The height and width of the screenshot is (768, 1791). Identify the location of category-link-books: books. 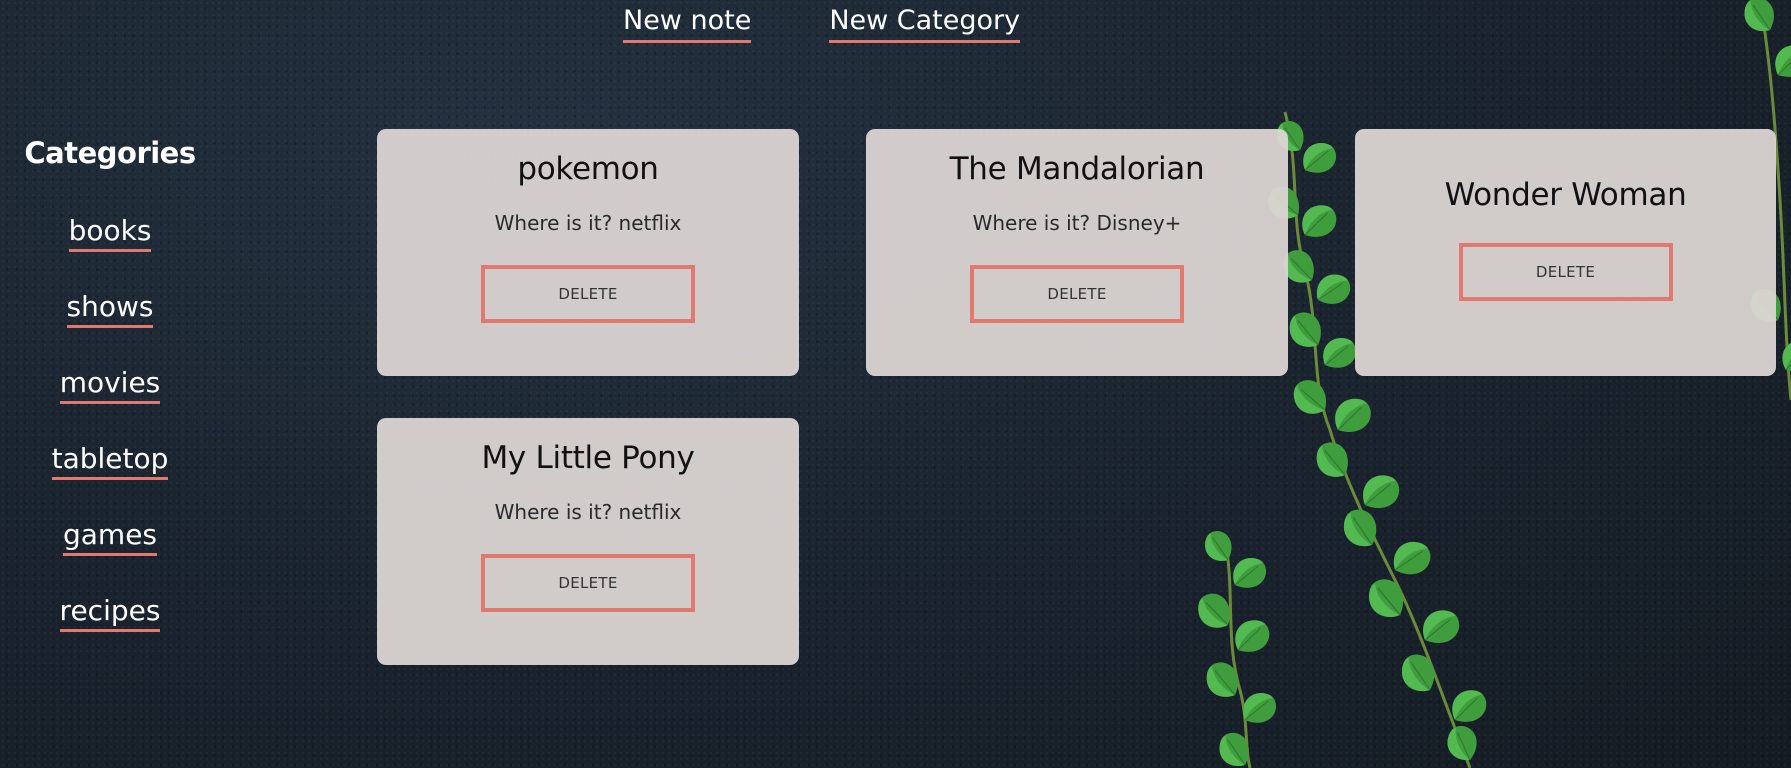
(110, 233).